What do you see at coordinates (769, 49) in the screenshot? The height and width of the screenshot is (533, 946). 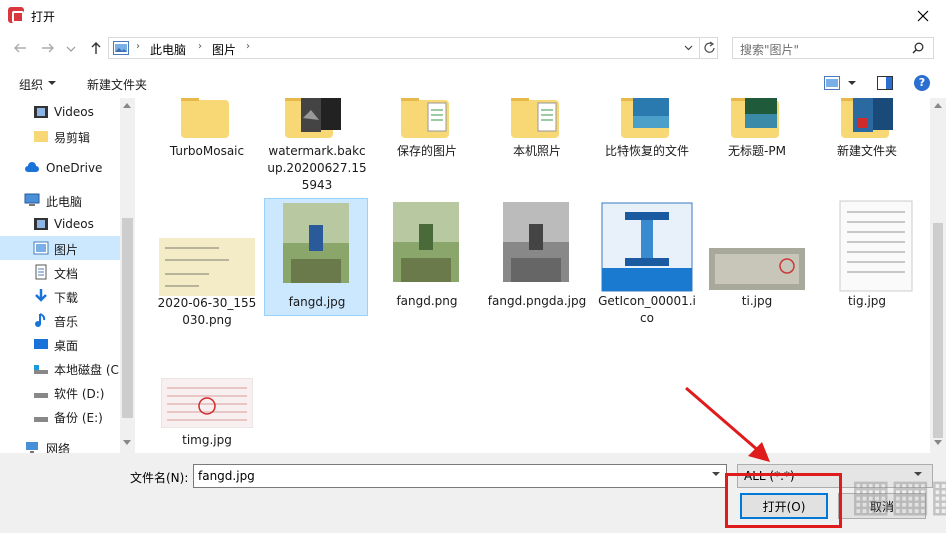 I see `search-input: 搜索"图片"` at bounding box center [769, 49].